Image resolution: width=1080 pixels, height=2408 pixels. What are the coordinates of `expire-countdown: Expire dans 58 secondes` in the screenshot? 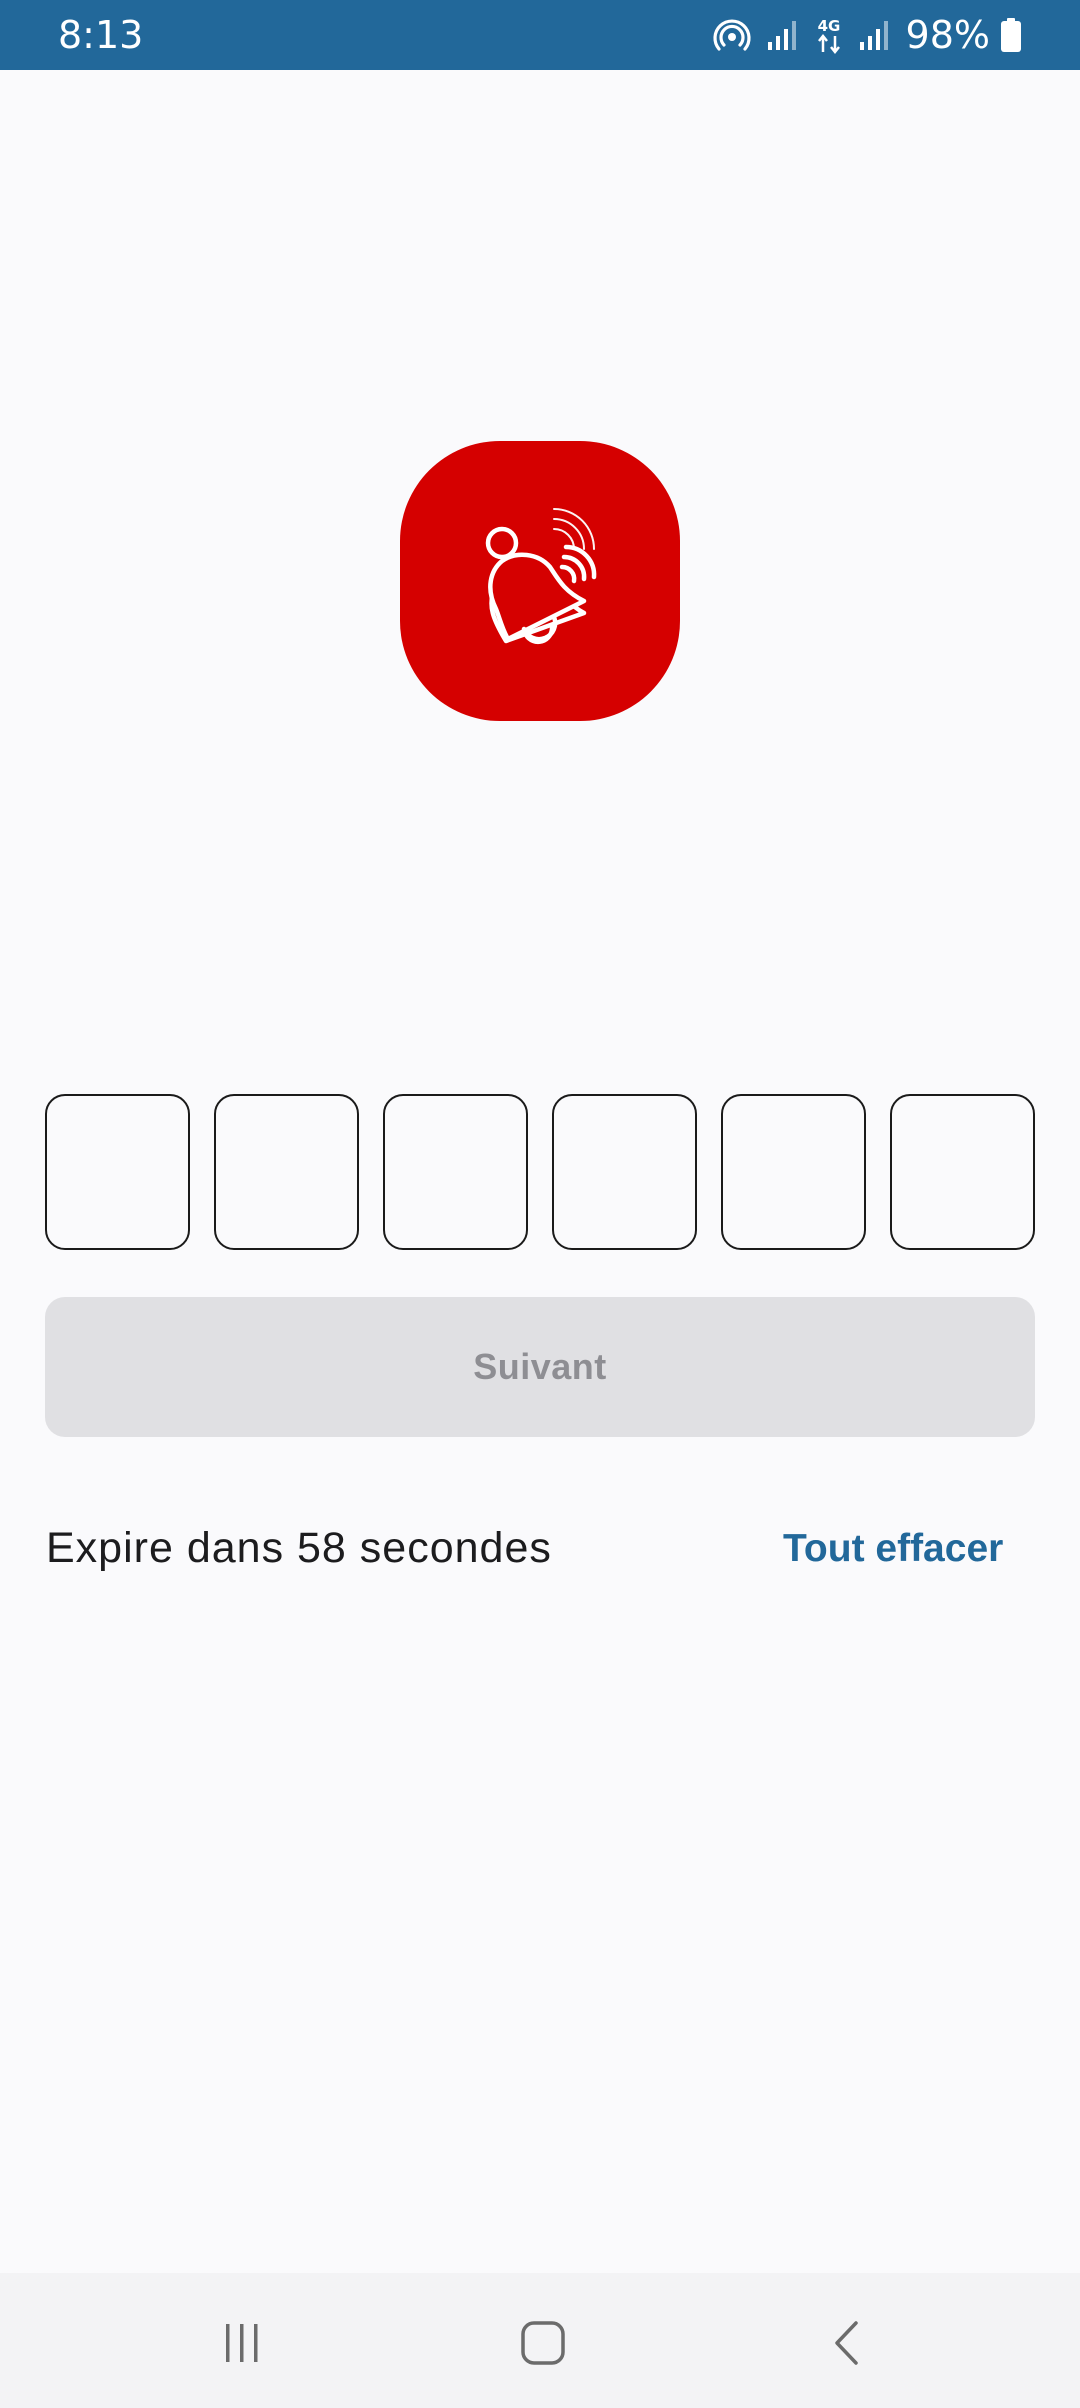 It's located at (299, 1548).